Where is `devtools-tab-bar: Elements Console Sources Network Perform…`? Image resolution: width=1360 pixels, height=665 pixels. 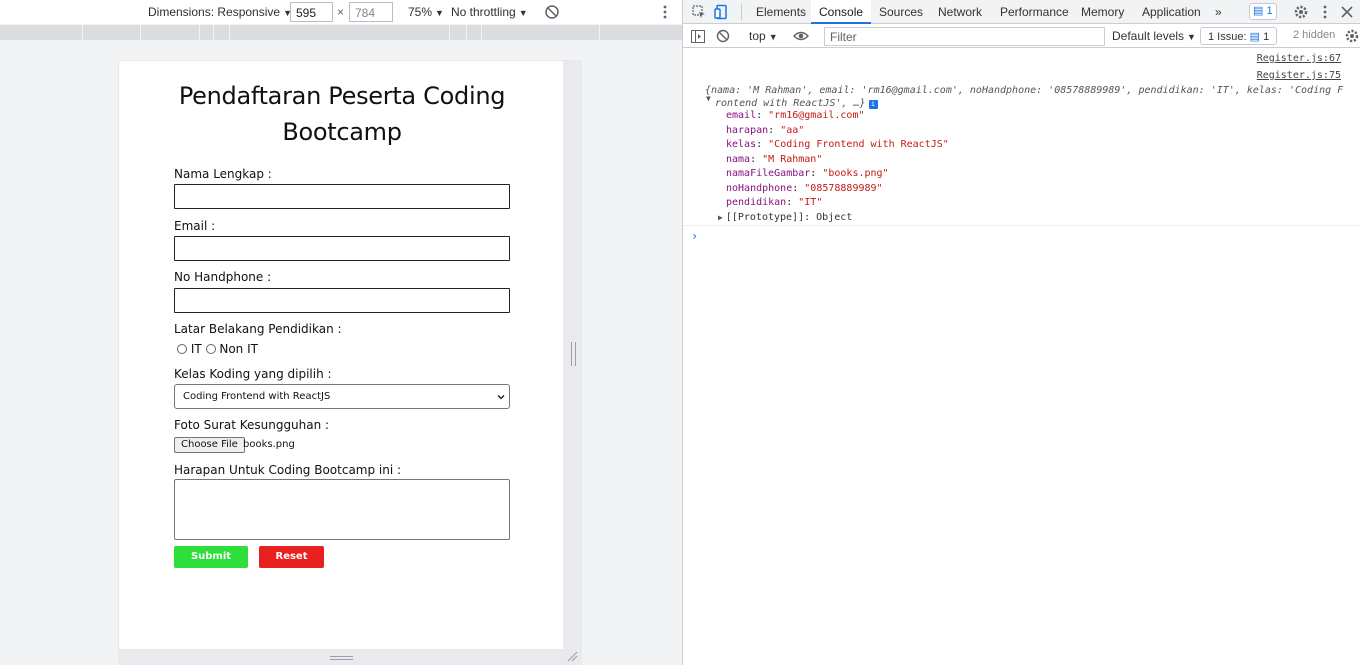 devtools-tab-bar: Elements Console Sources Network Perform… is located at coordinates (1021, 12).